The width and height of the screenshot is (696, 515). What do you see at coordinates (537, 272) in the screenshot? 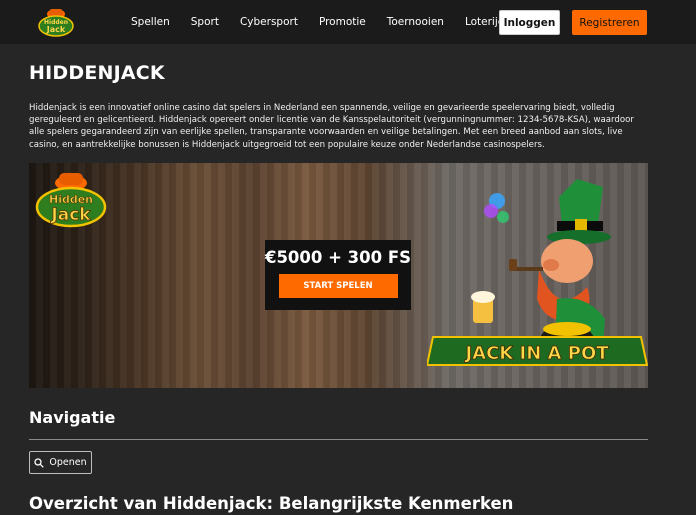
I see `jack-in-a-pot-game-art: JACK IN A POT` at bounding box center [537, 272].